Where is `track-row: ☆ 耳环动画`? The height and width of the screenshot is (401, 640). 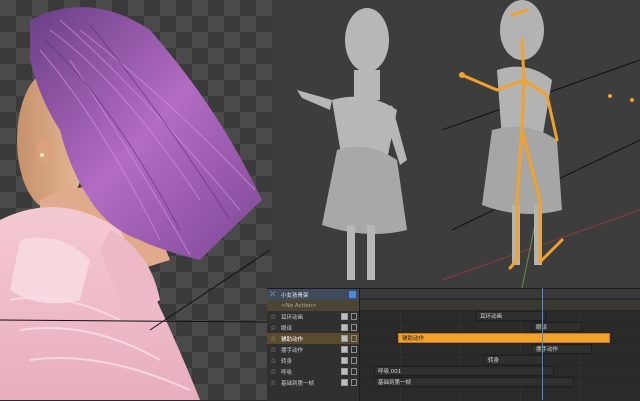
track-row: ☆ 耳环动画 is located at coordinates (313, 316).